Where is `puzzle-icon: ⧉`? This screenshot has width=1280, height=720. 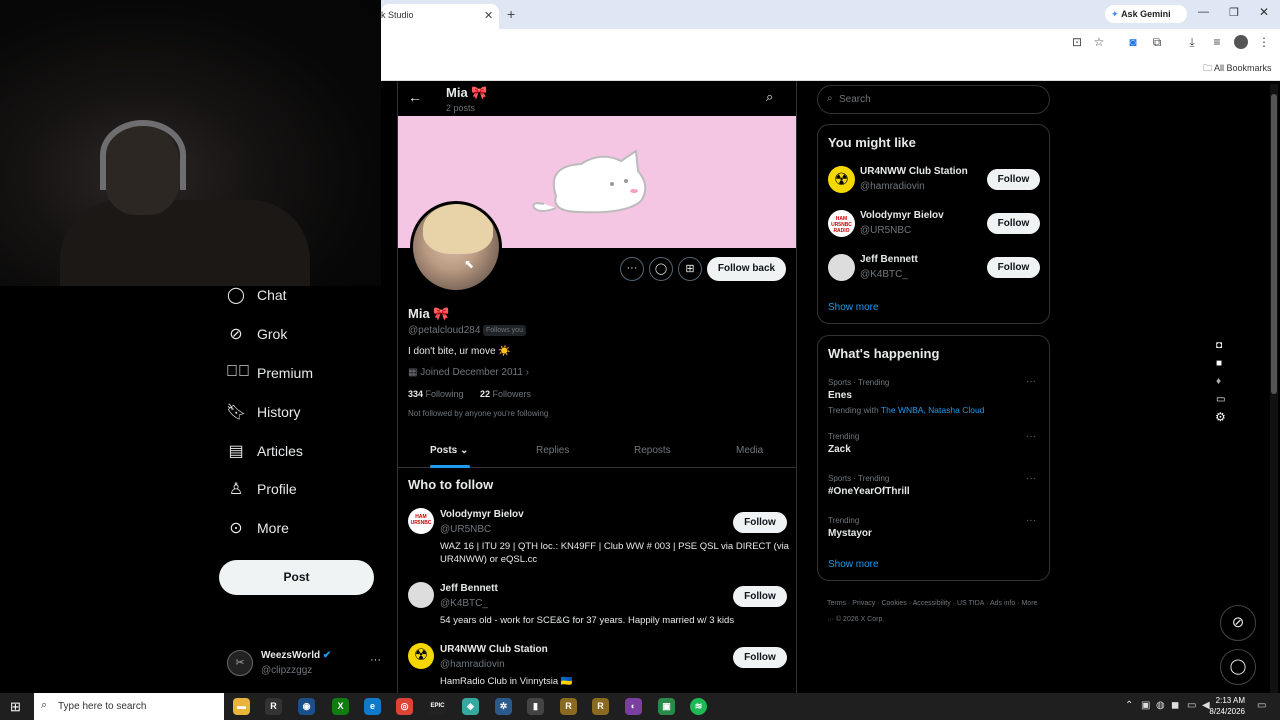
puzzle-icon: ⧉ is located at coordinates (1157, 42).